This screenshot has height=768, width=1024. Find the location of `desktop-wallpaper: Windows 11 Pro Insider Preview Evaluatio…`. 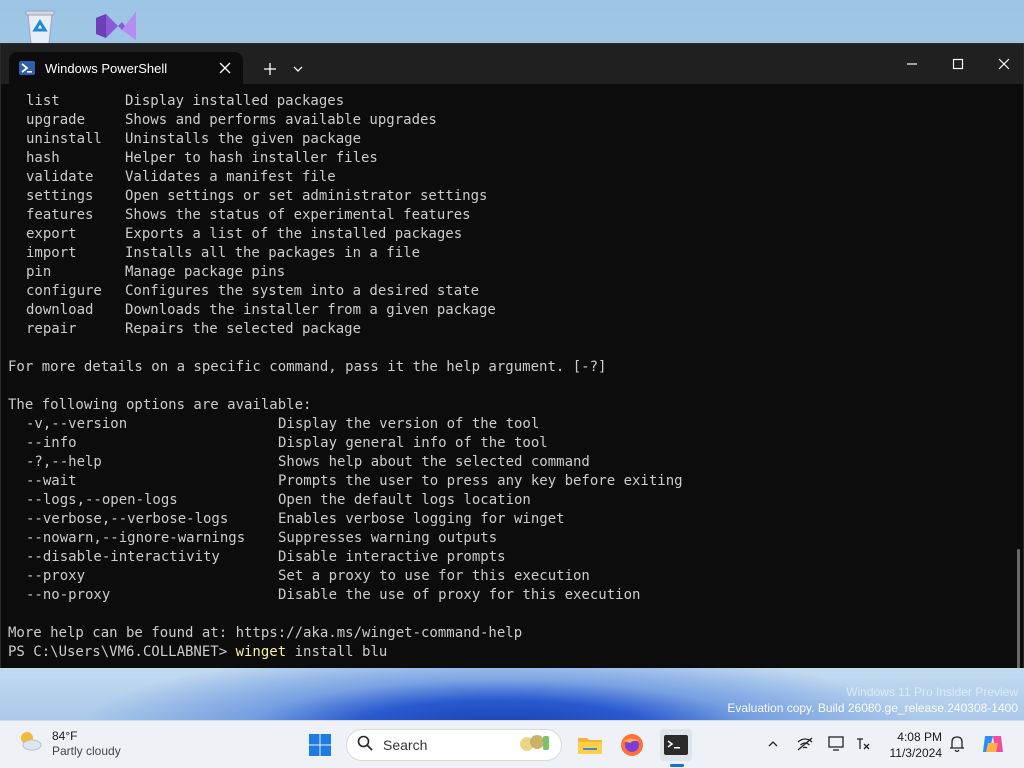

desktop-wallpaper: Windows 11 Pro Insider Preview Evaluatio… is located at coordinates (512, 694).